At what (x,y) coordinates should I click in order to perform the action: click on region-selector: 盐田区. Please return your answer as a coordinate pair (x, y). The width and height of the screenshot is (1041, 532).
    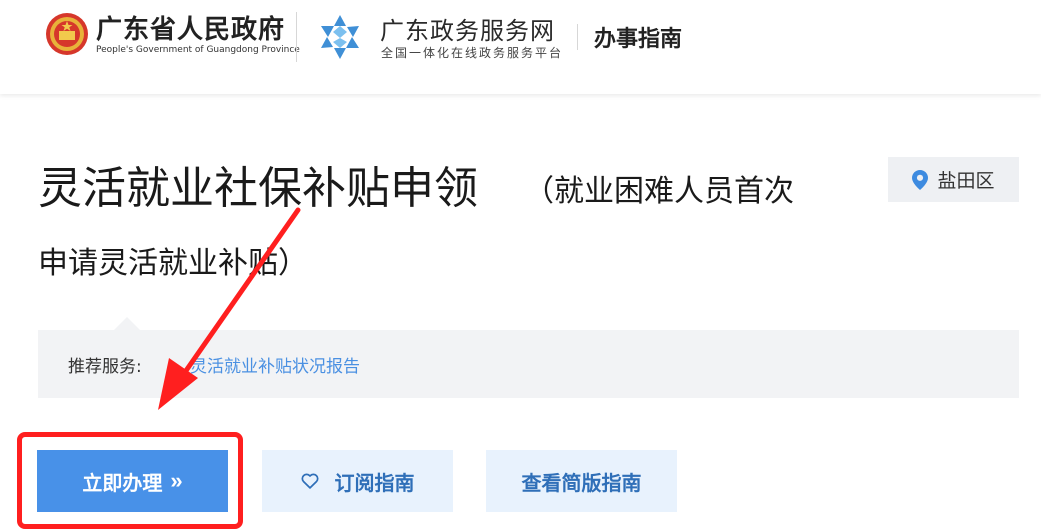
    Looking at the image, I should click on (953, 179).